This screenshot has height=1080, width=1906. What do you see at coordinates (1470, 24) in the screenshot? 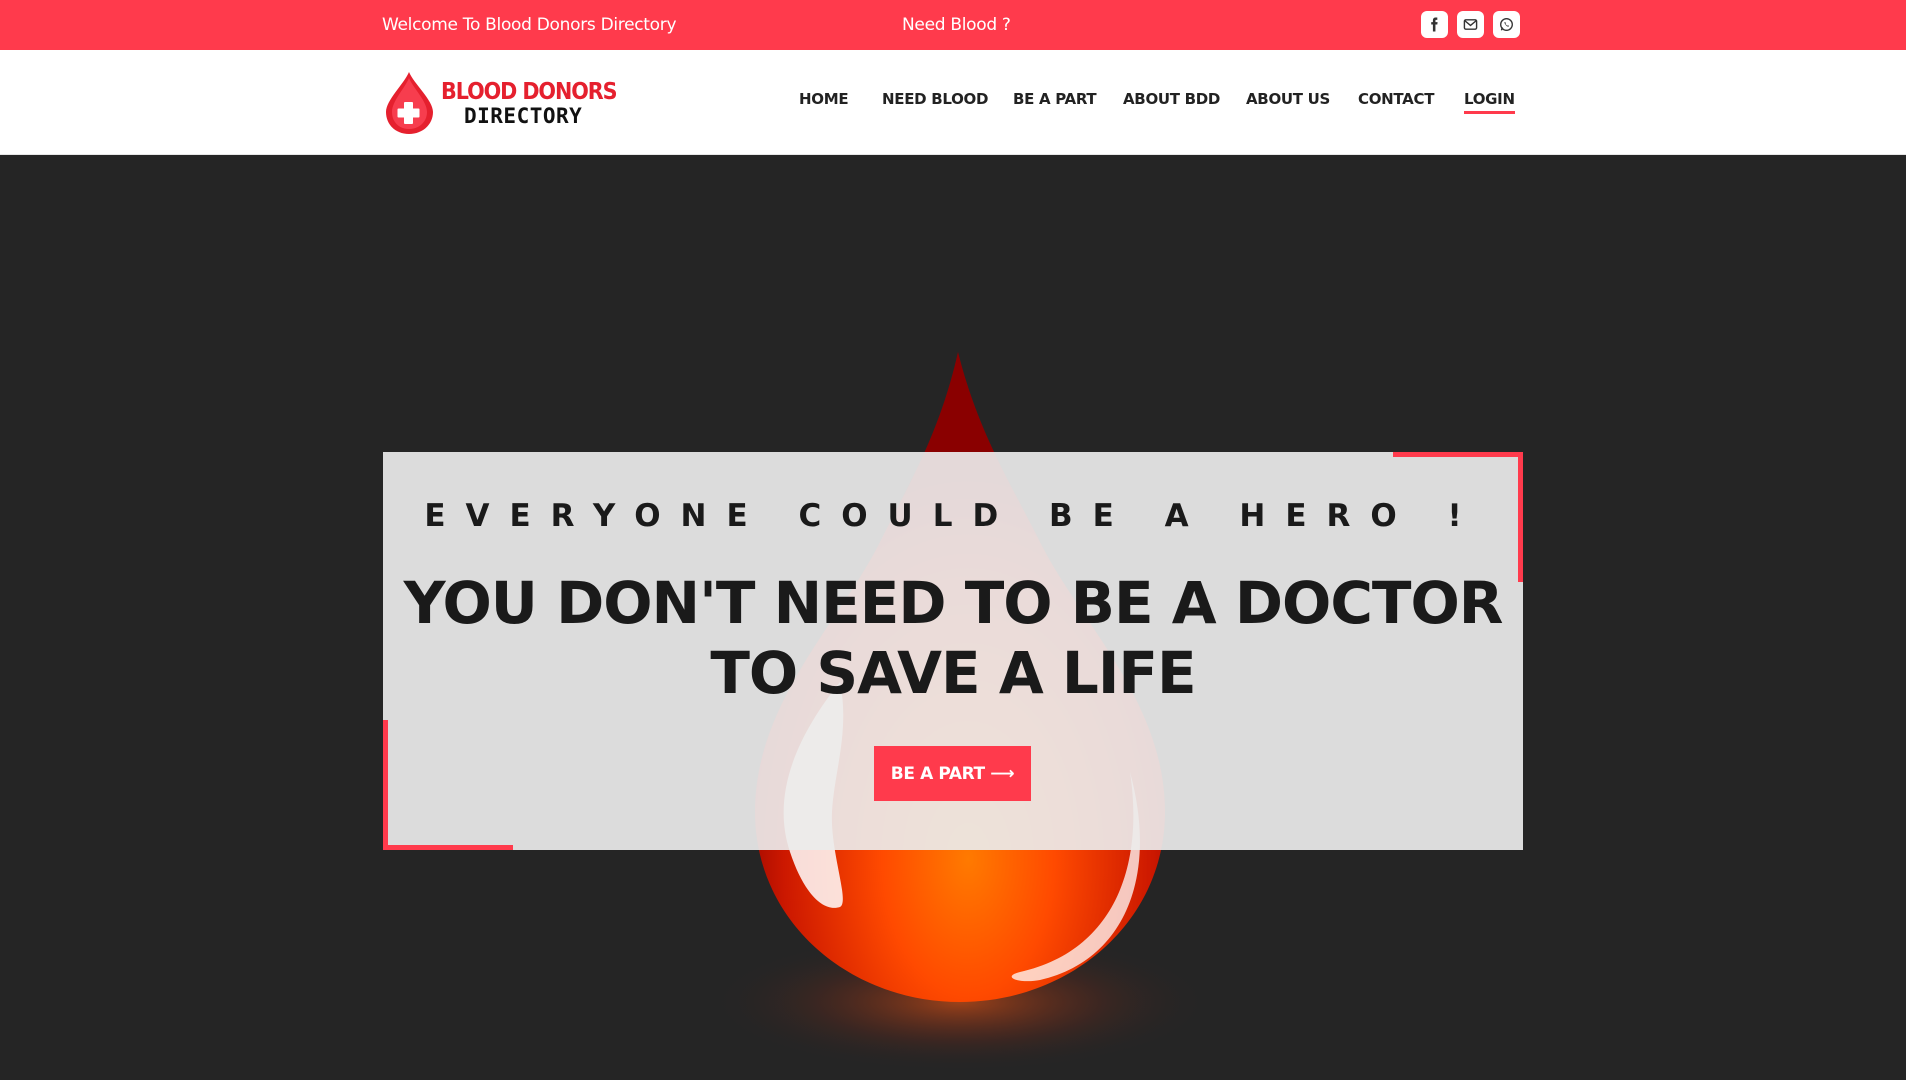
I see `mail-icon` at bounding box center [1470, 24].